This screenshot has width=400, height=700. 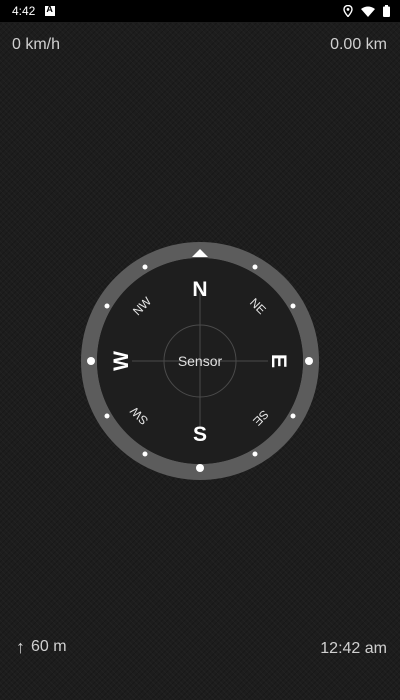 What do you see at coordinates (200, 434) in the screenshot?
I see `south-label: S` at bounding box center [200, 434].